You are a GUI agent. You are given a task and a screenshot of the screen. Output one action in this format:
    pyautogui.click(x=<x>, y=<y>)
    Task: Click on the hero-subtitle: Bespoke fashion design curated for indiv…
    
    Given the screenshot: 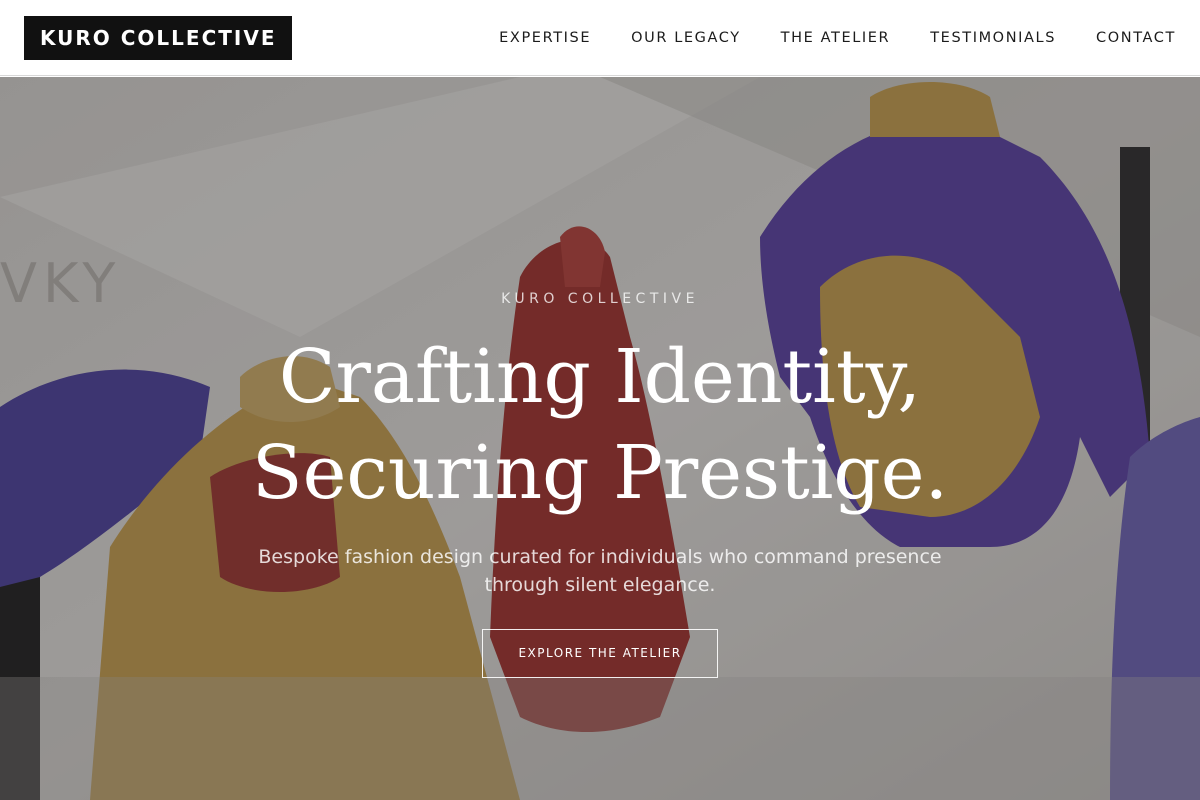 What is the action you would take?
    pyautogui.click(x=600, y=571)
    